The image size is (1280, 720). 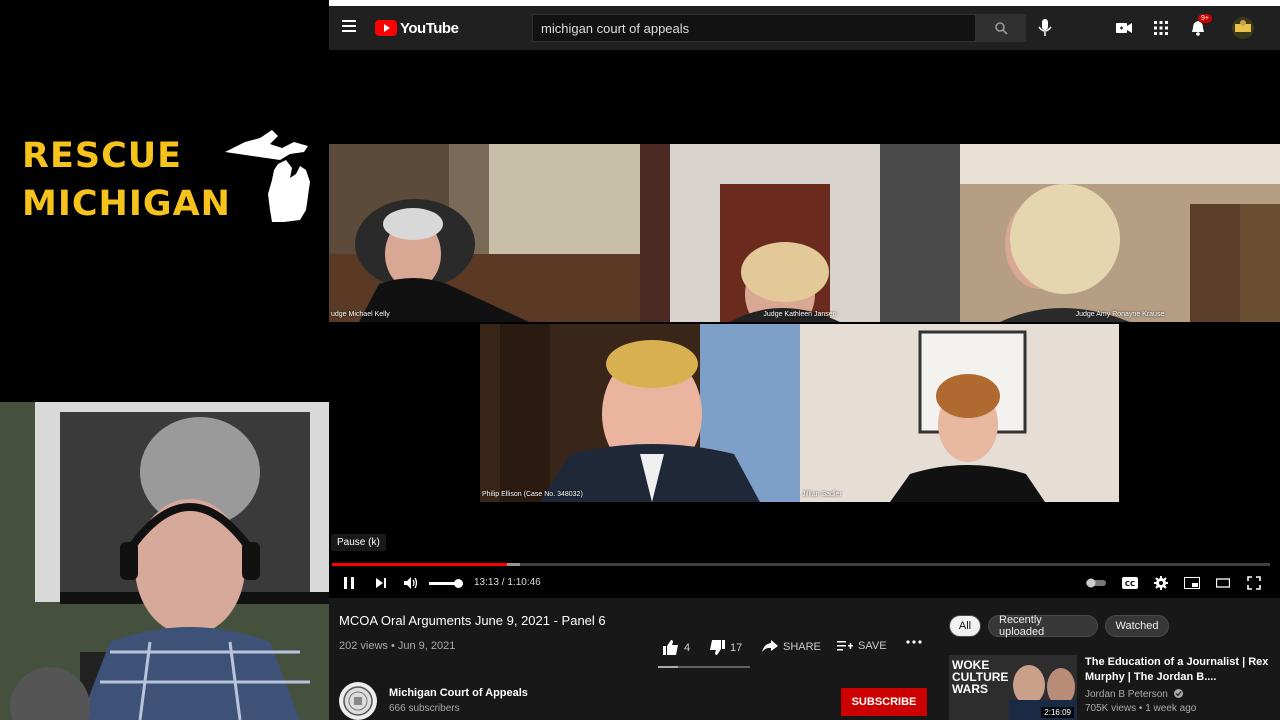 What do you see at coordinates (1043, 626) in the screenshot?
I see `chip-recently-uploaded: Recently uploaded` at bounding box center [1043, 626].